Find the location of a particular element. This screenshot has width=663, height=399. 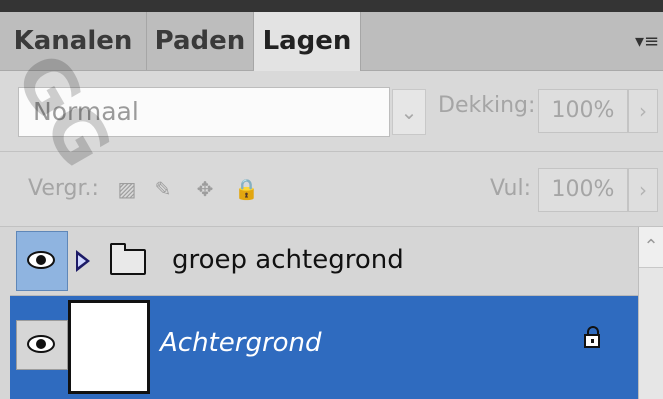

lock-transparent-icon: ▨ is located at coordinates (127, 189).